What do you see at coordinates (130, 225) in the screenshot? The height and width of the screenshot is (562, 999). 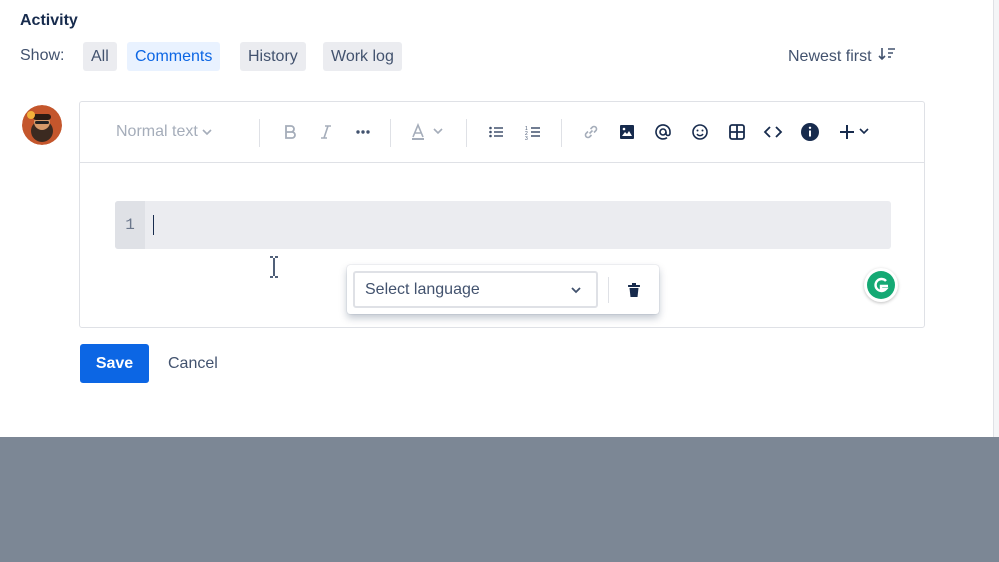 I see `line-number: 1` at bounding box center [130, 225].